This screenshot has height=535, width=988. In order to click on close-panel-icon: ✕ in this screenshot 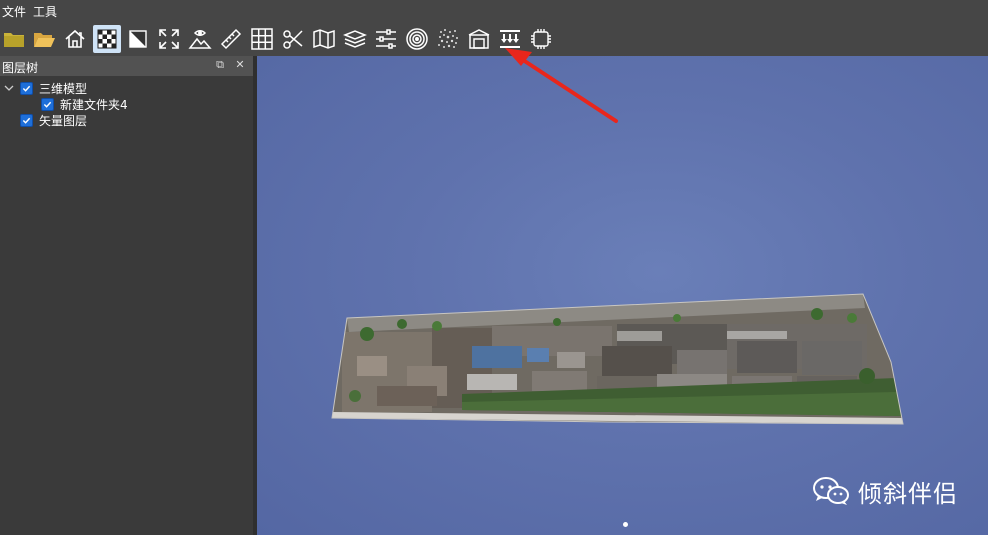, I will do `click(240, 65)`.